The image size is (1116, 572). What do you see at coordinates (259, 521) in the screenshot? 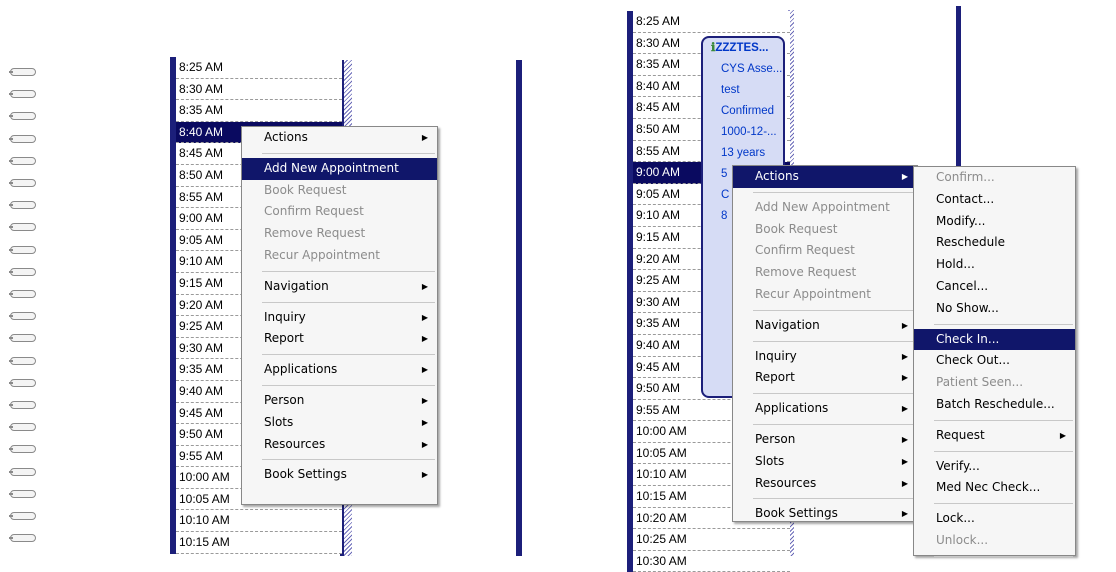
I see `time-slot: 10:10 AM` at bounding box center [259, 521].